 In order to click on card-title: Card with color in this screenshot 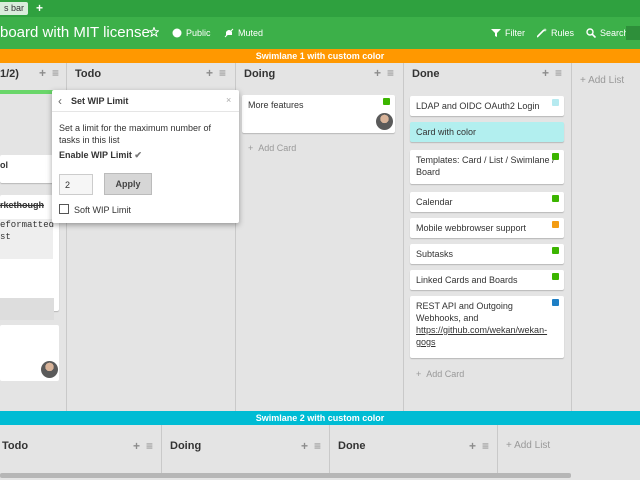, I will do `click(446, 132)`.